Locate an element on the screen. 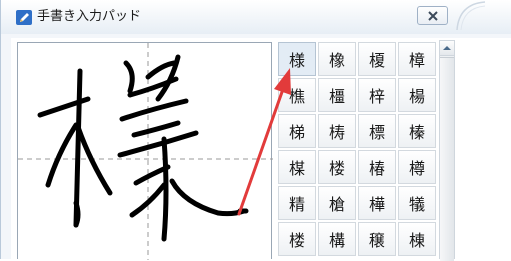 Image resolution: width=511 pixels, height=261 pixels. close-icon is located at coordinates (433, 16).